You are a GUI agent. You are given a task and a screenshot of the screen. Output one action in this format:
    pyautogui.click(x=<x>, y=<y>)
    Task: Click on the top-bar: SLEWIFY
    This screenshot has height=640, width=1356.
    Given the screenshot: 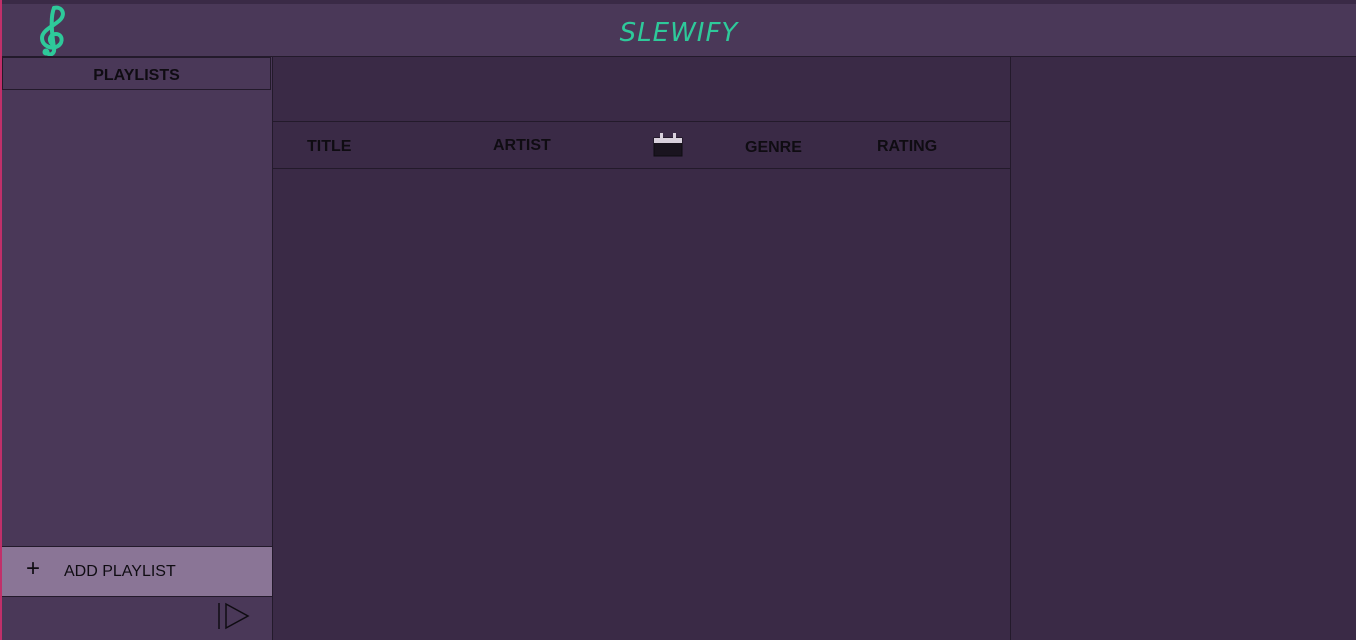 What is the action you would take?
    pyautogui.click(x=679, y=30)
    